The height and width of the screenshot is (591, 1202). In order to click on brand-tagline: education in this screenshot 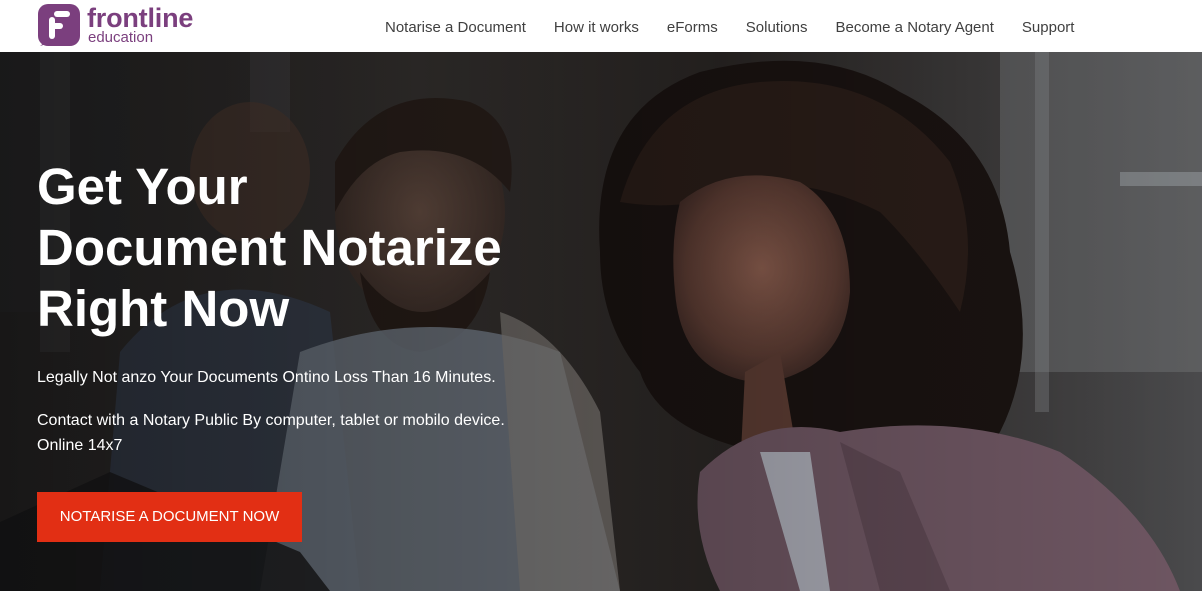, I will do `click(121, 37)`.